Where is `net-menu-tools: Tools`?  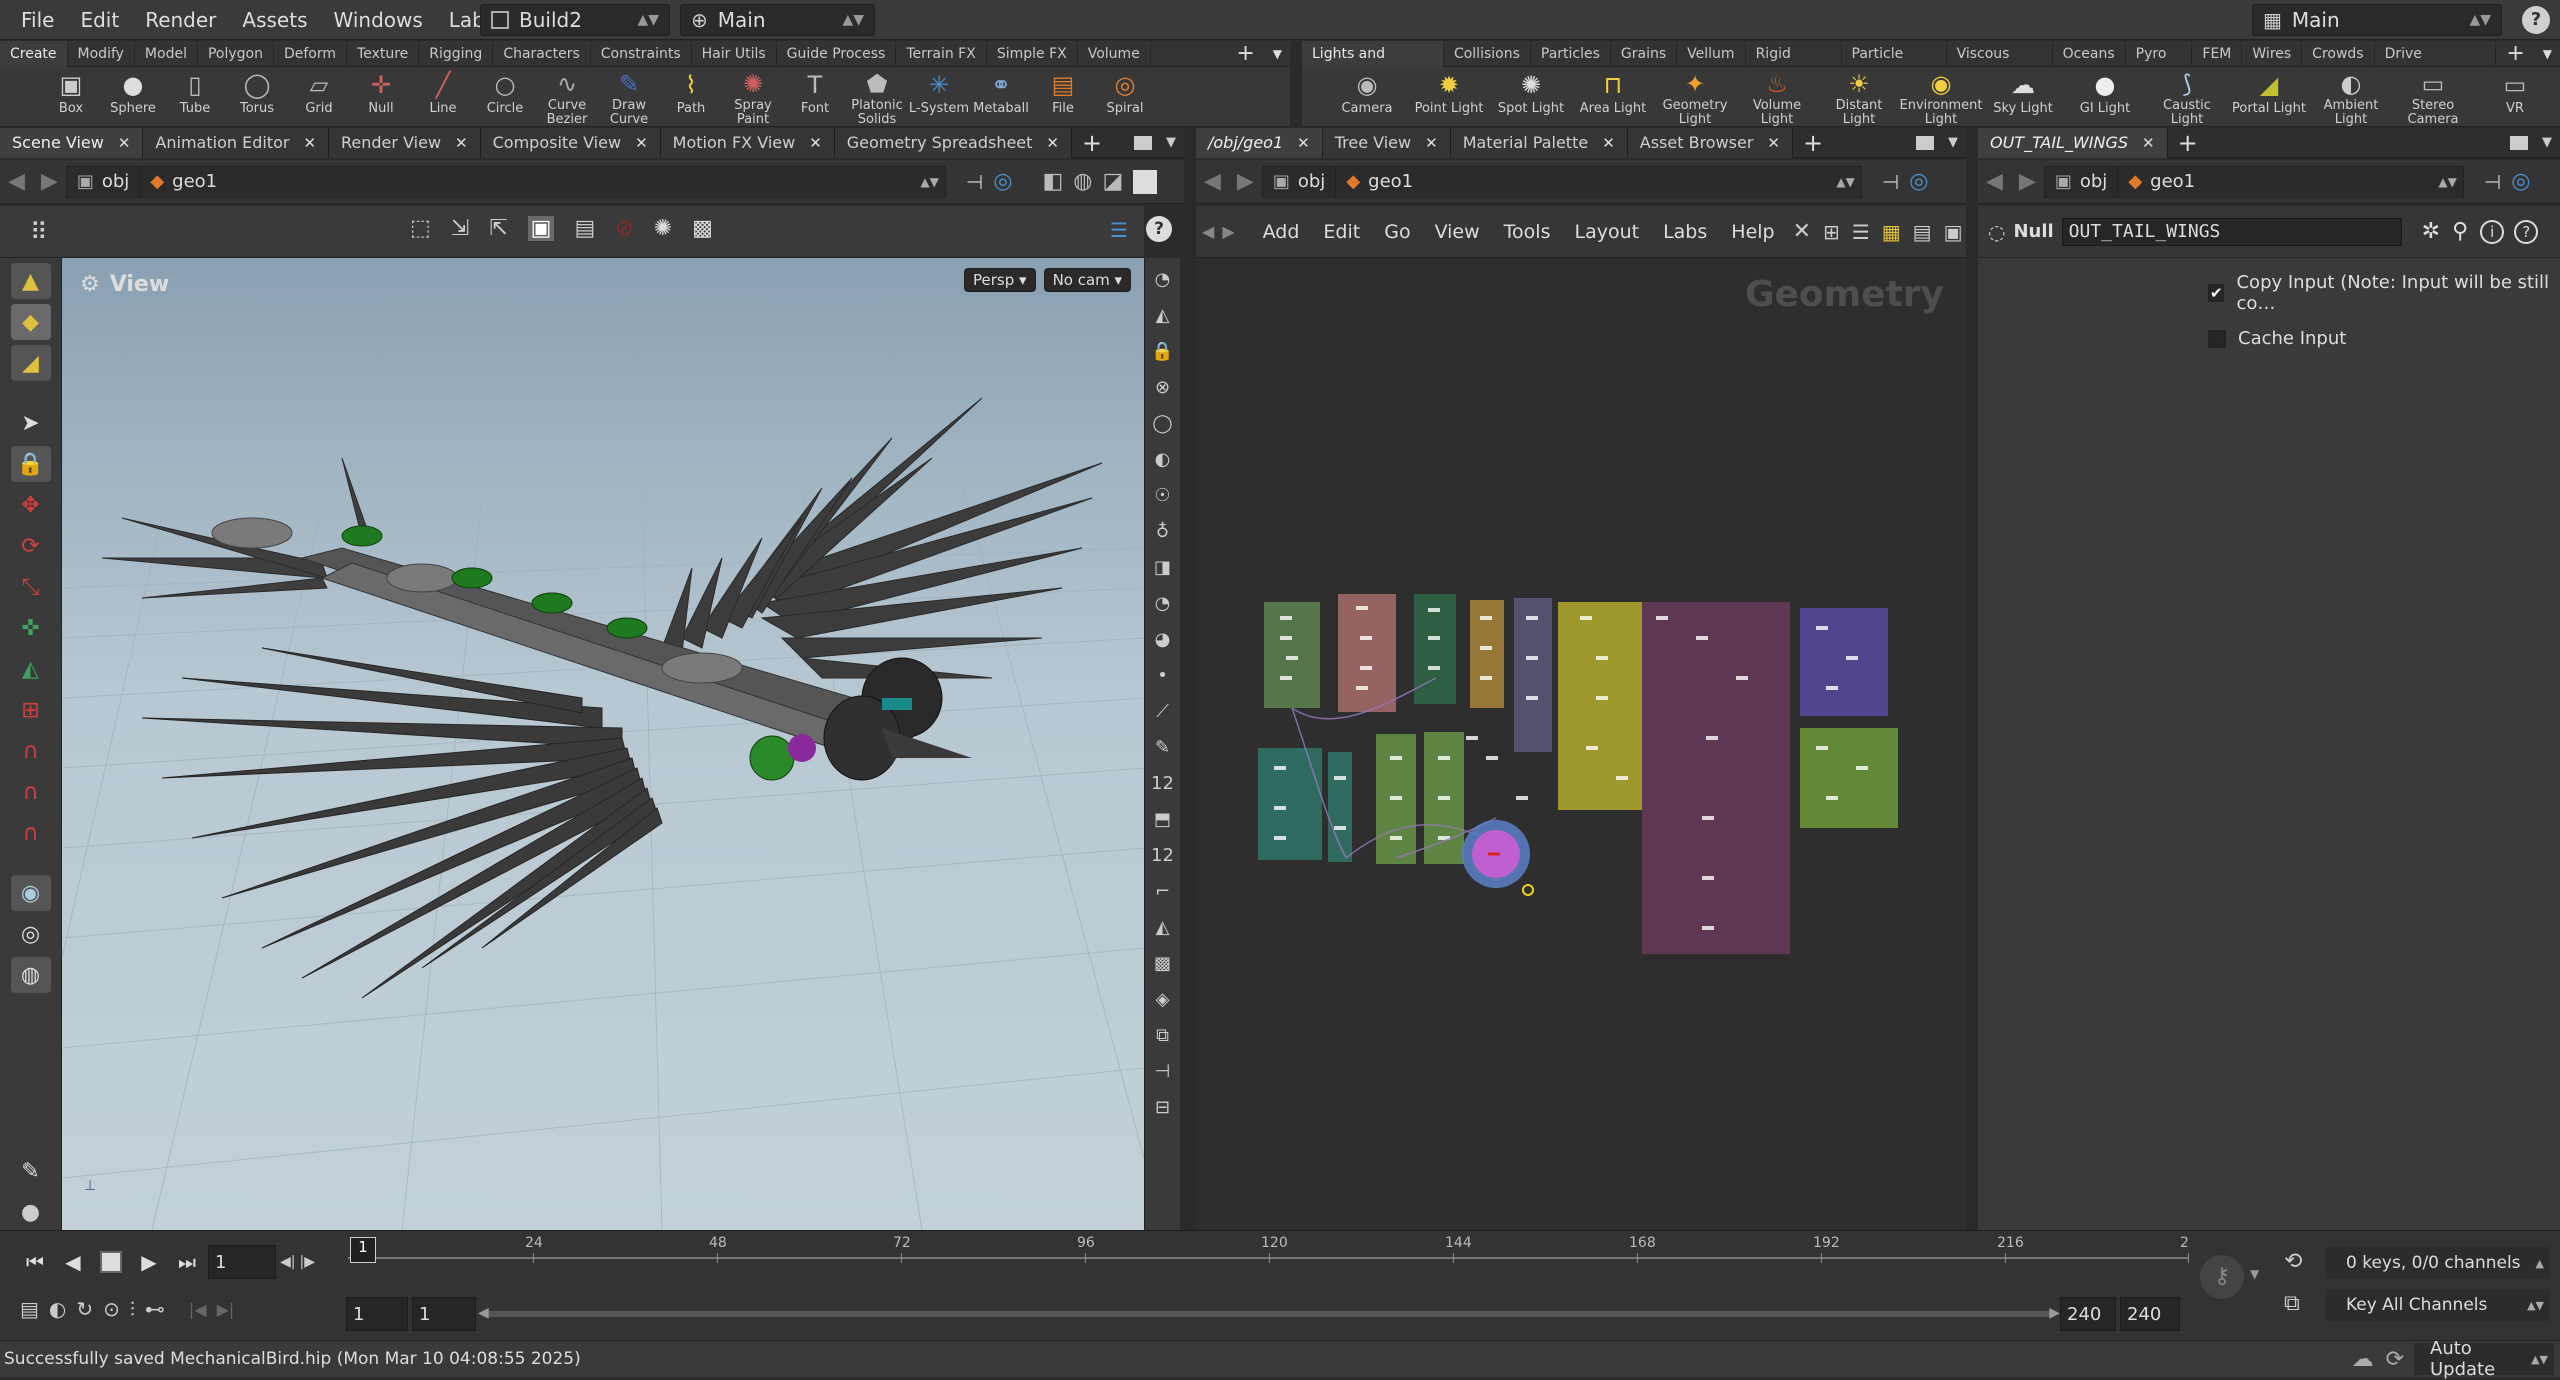 net-menu-tools: Tools is located at coordinates (1527, 232).